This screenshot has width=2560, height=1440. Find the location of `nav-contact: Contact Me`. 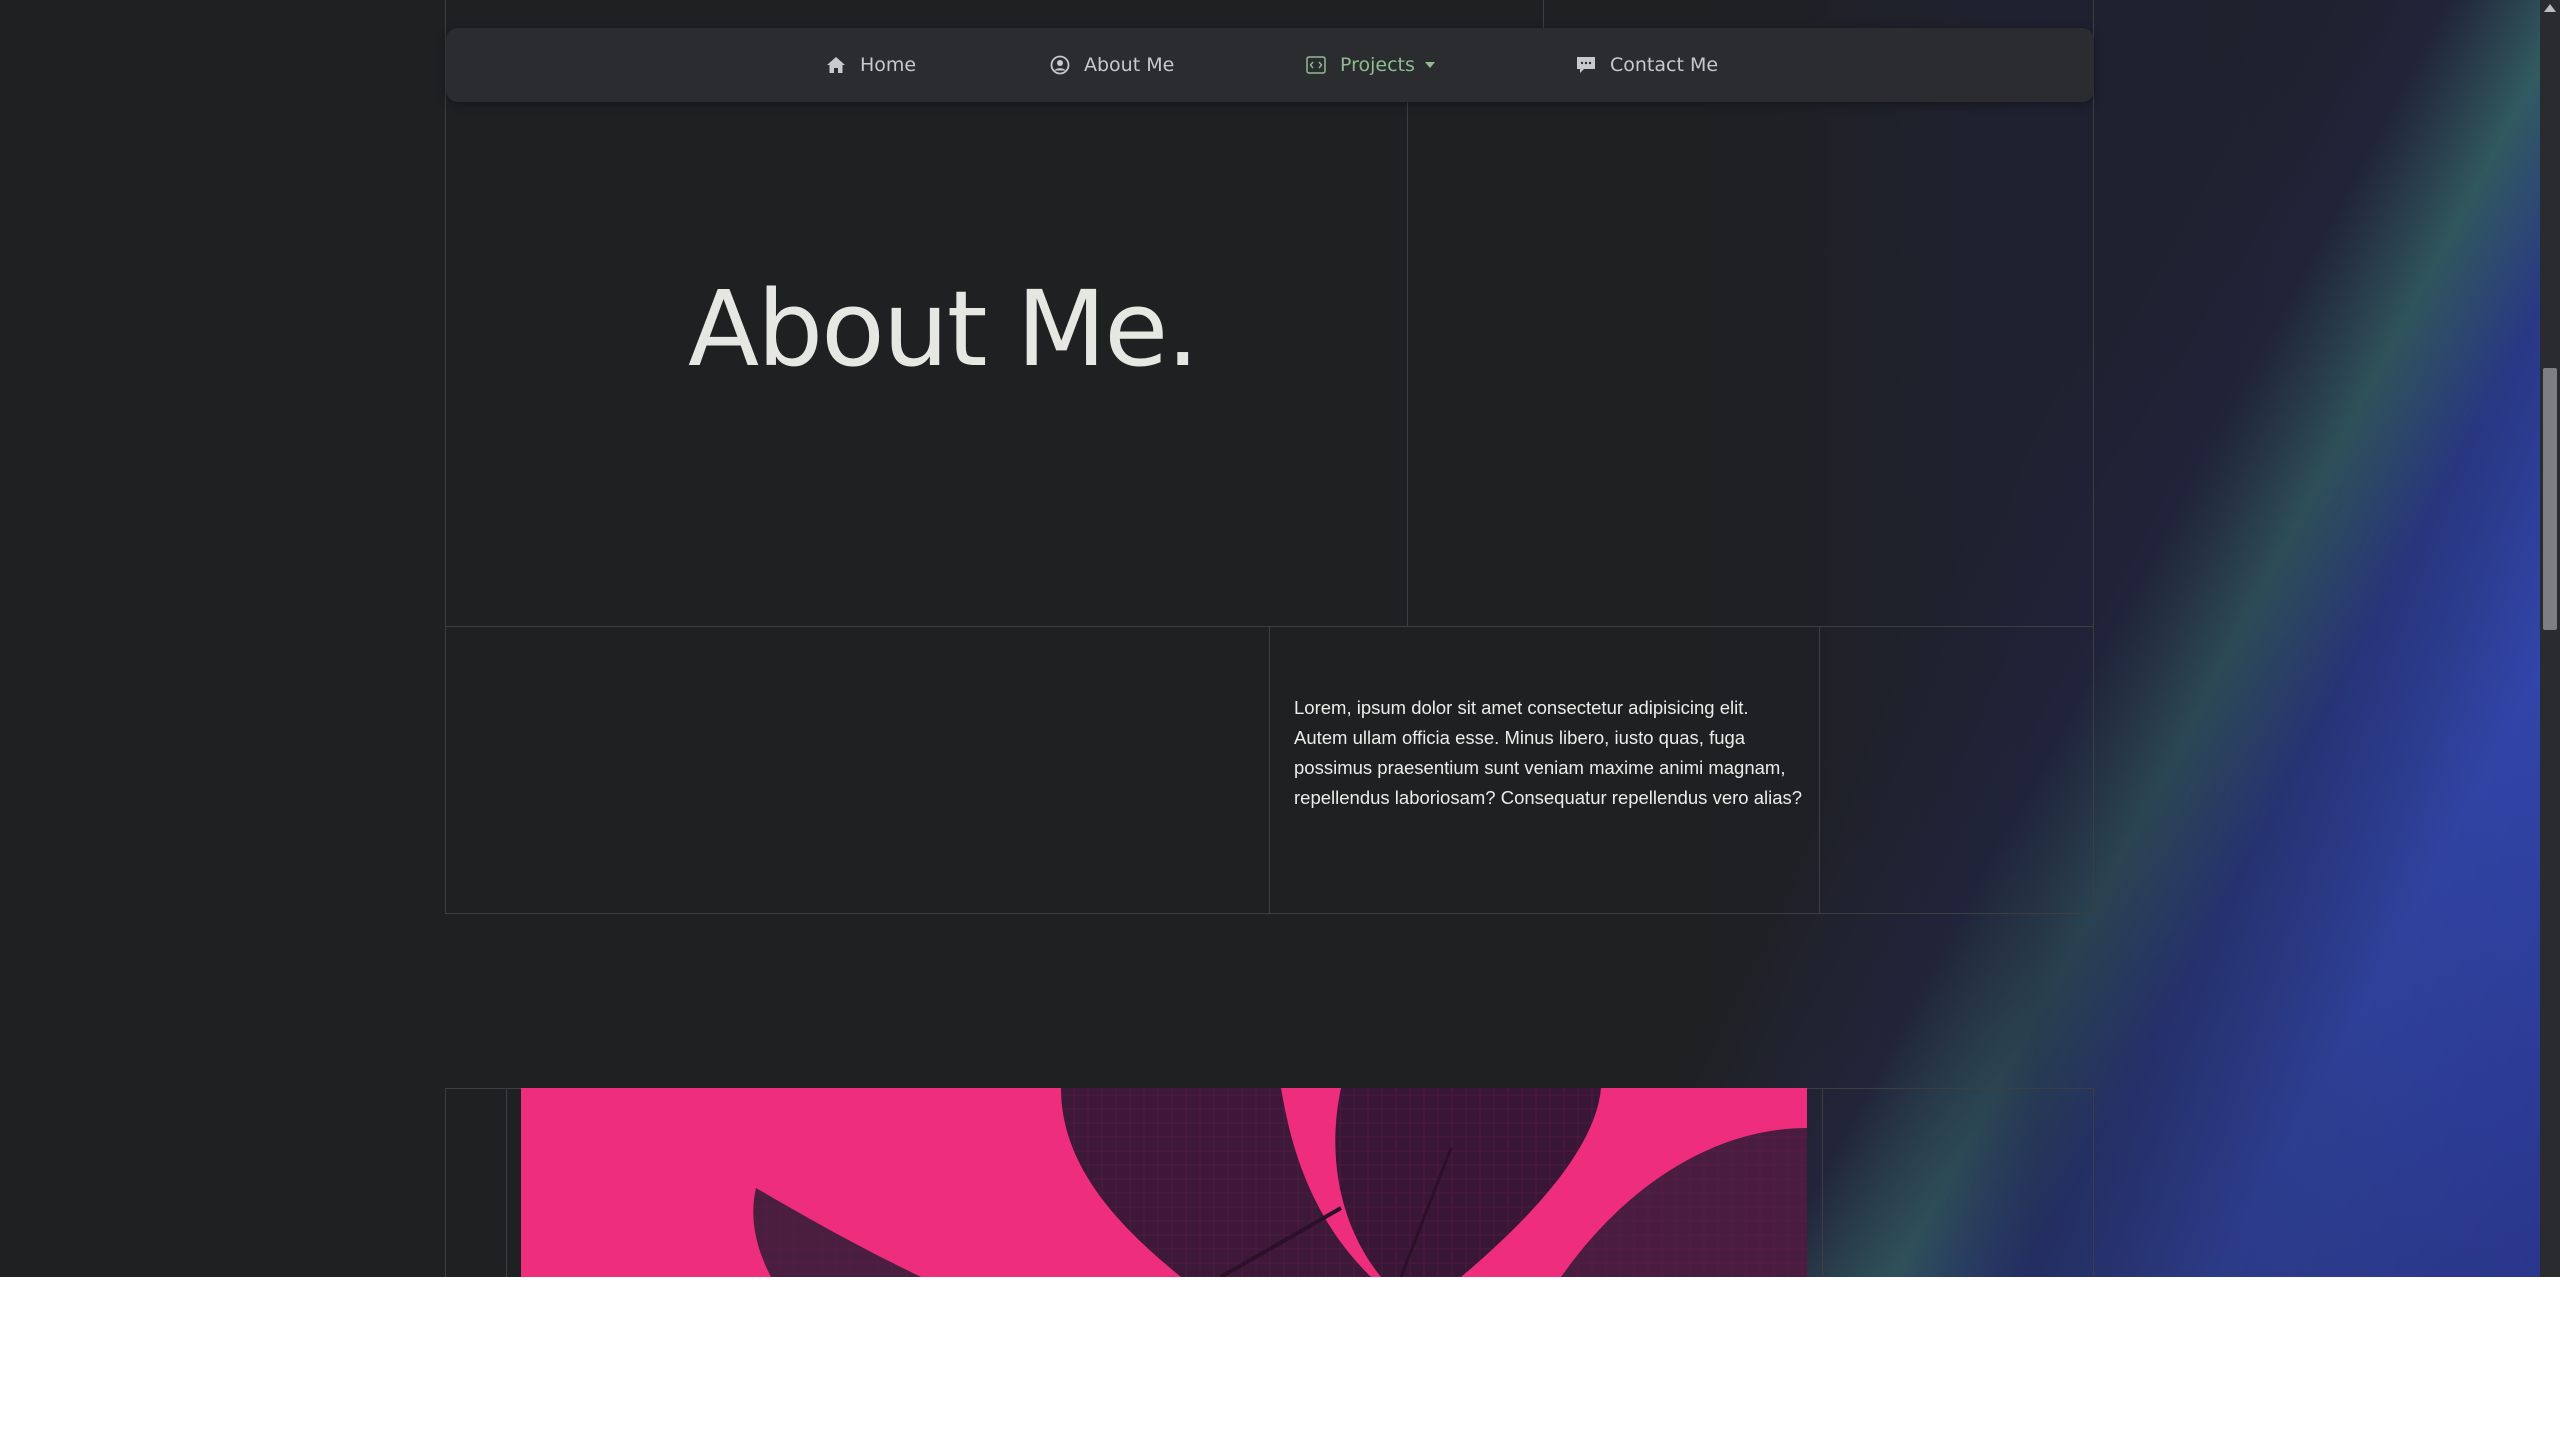

nav-contact: Contact Me is located at coordinates (1647, 65).